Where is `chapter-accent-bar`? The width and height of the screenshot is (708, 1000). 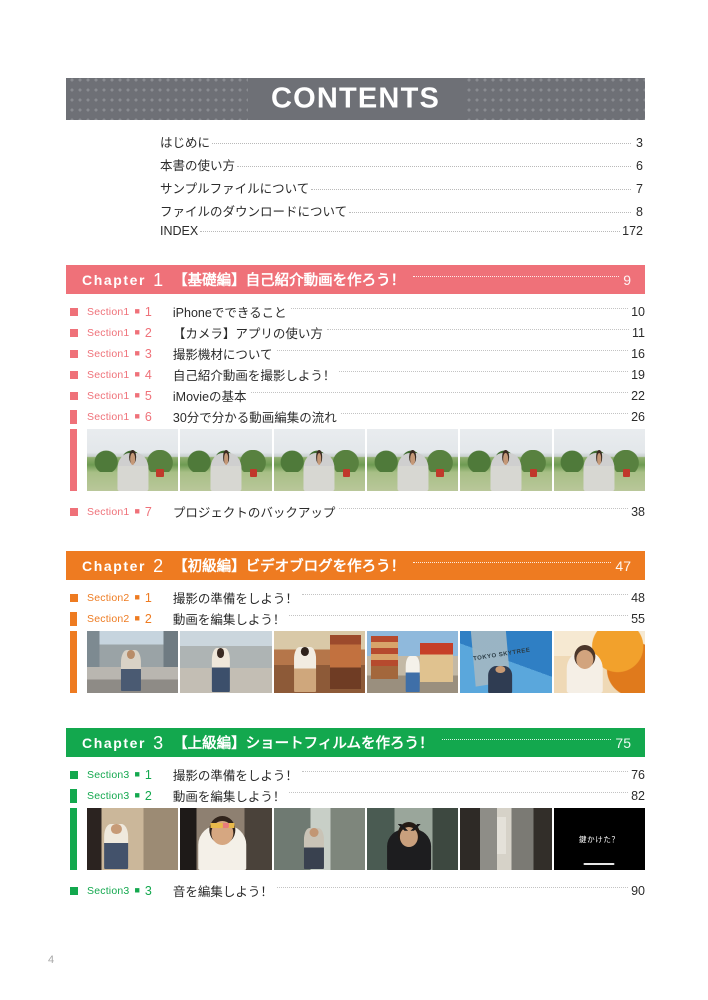 chapter-accent-bar is located at coordinates (73, 839).